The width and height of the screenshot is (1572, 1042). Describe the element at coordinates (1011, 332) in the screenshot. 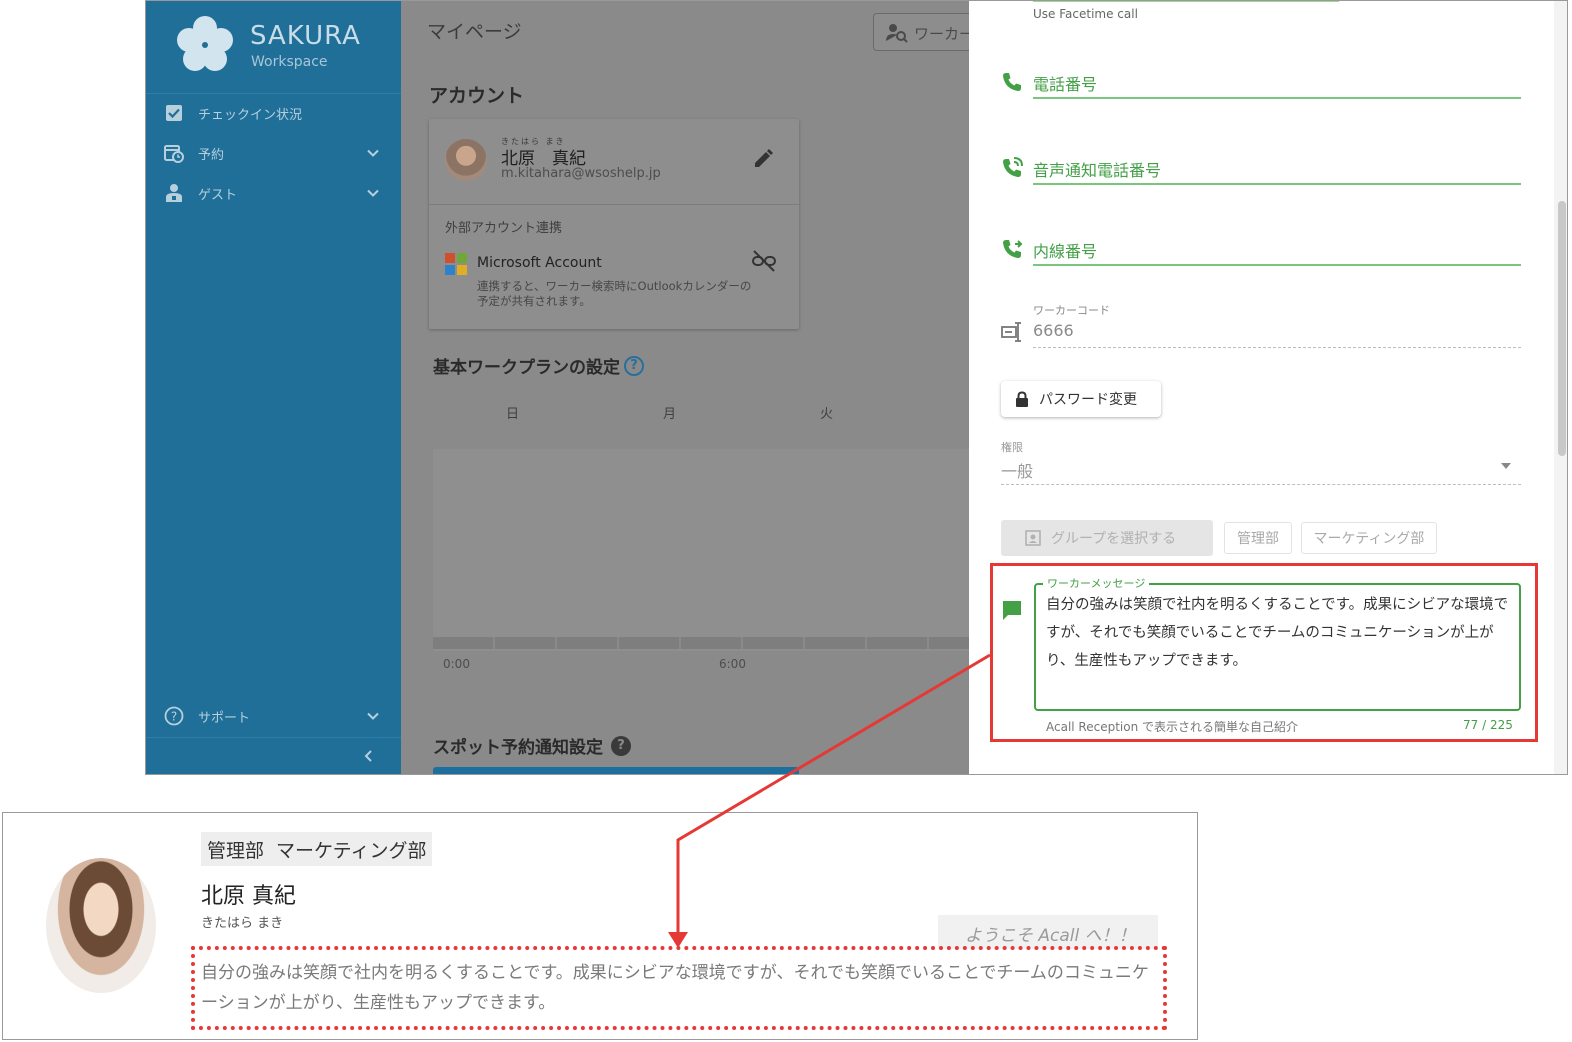

I see `badge-id-icon` at that location.